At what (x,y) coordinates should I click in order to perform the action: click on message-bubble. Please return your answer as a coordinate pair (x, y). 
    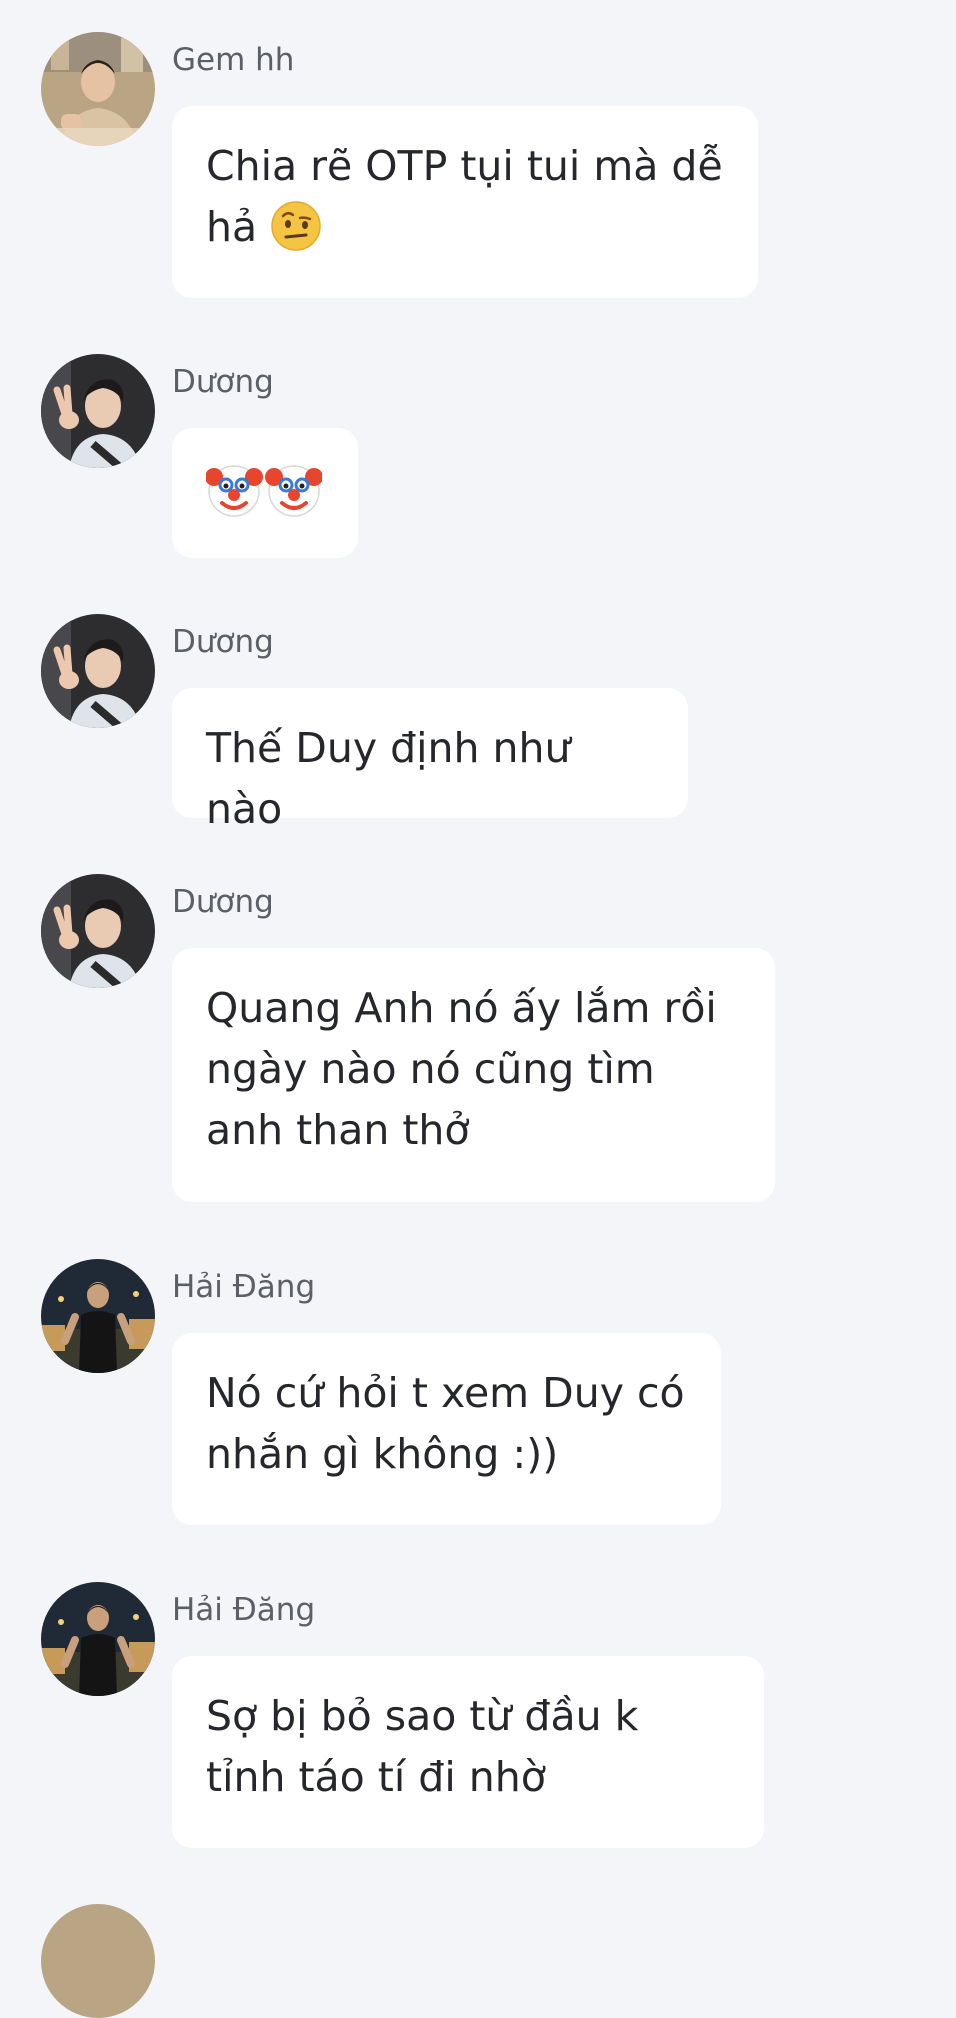
    Looking at the image, I should click on (265, 493).